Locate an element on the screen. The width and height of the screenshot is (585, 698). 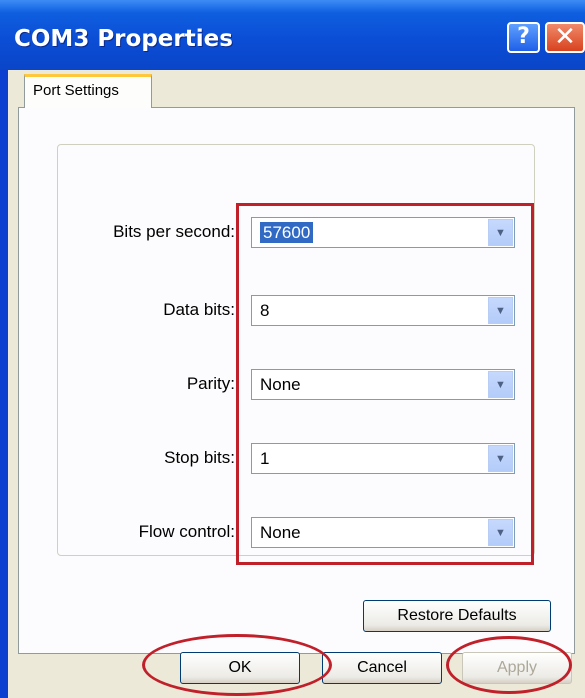
annotation-oval-ok is located at coordinates (237, 665).